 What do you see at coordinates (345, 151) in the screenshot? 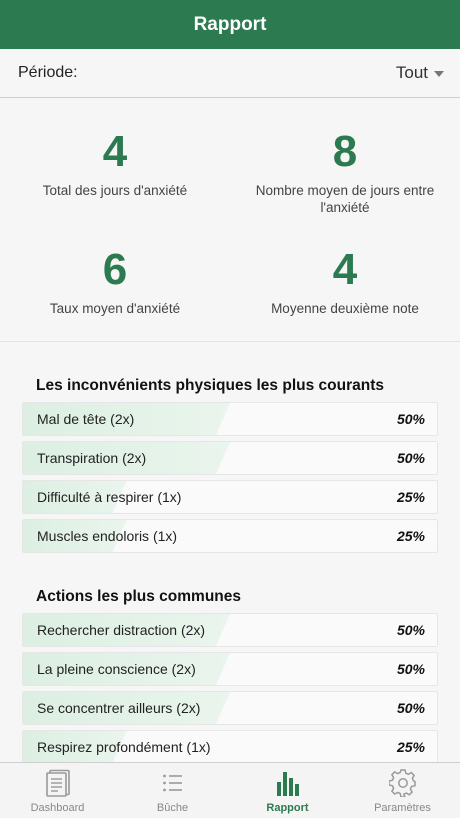
I see `stat-value: 8` at bounding box center [345, 151].